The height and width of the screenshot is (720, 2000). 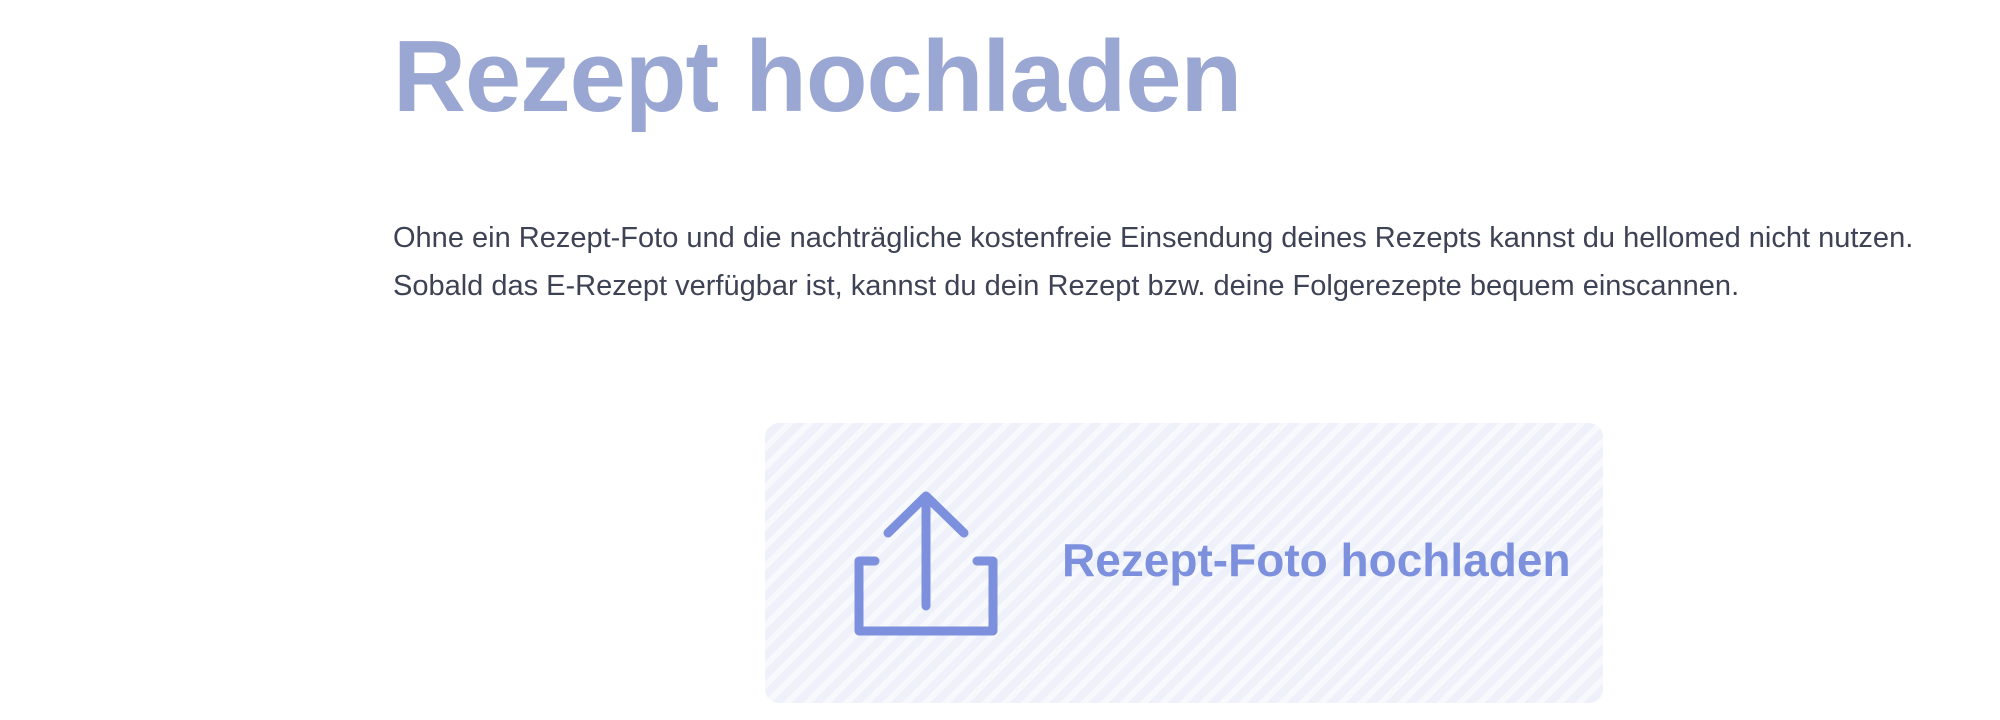 What do you see at coordinates (817, 77) in the screenshot?
I see `page-title: Rezept hochladen` at bounding box center [817, 77].